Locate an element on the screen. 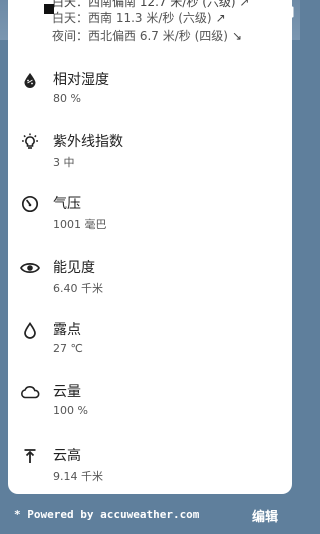  detail-value: 27 ℃ is located at coordinates (68, 348).